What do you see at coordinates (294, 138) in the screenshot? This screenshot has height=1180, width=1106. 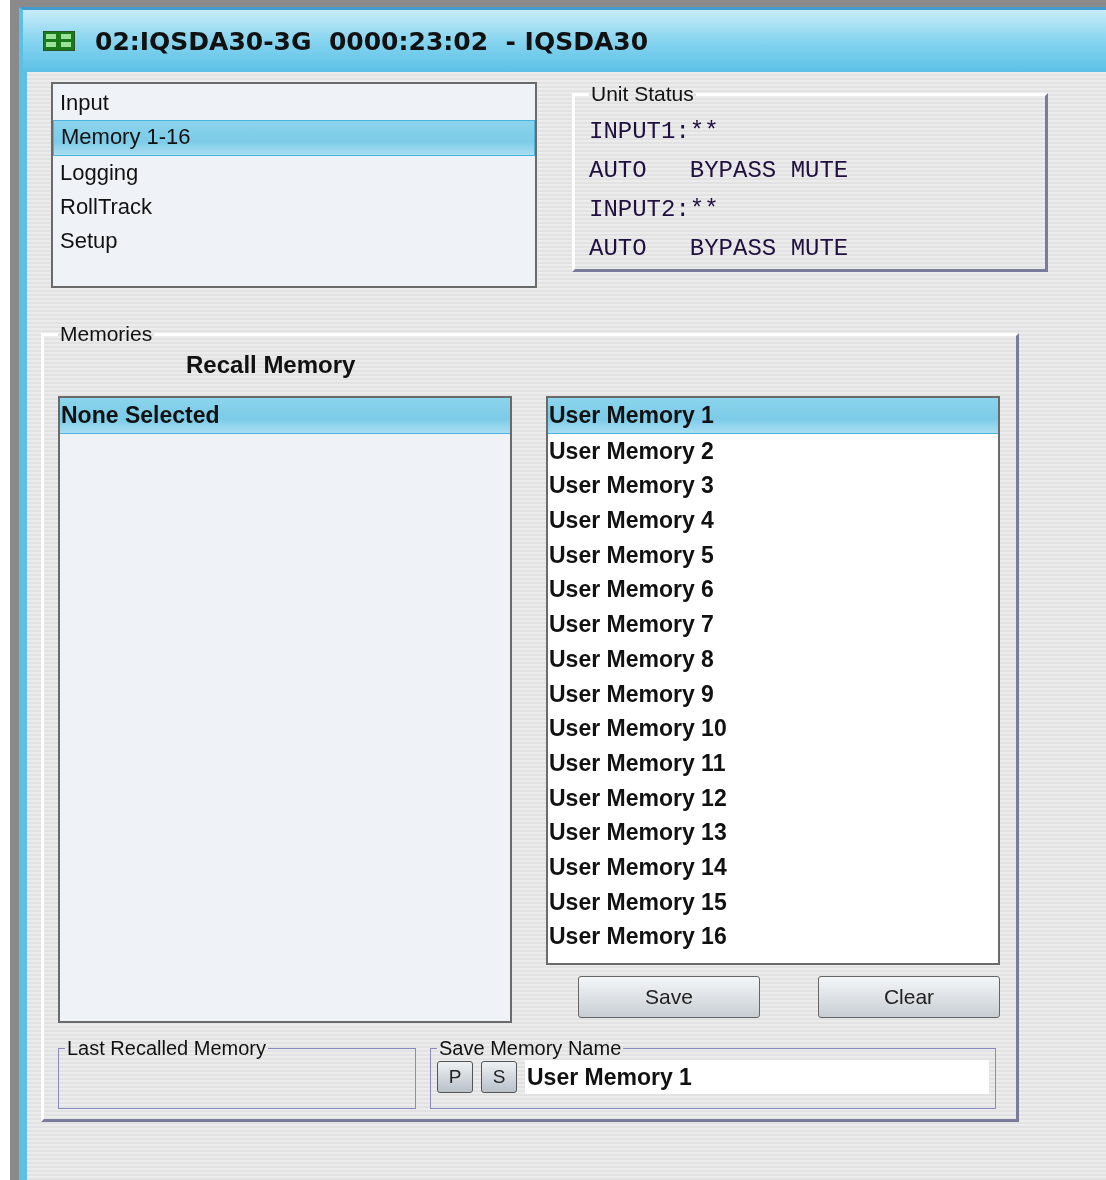 I see `nav-item: Memory 1-16` at bounding box center [294, 138].